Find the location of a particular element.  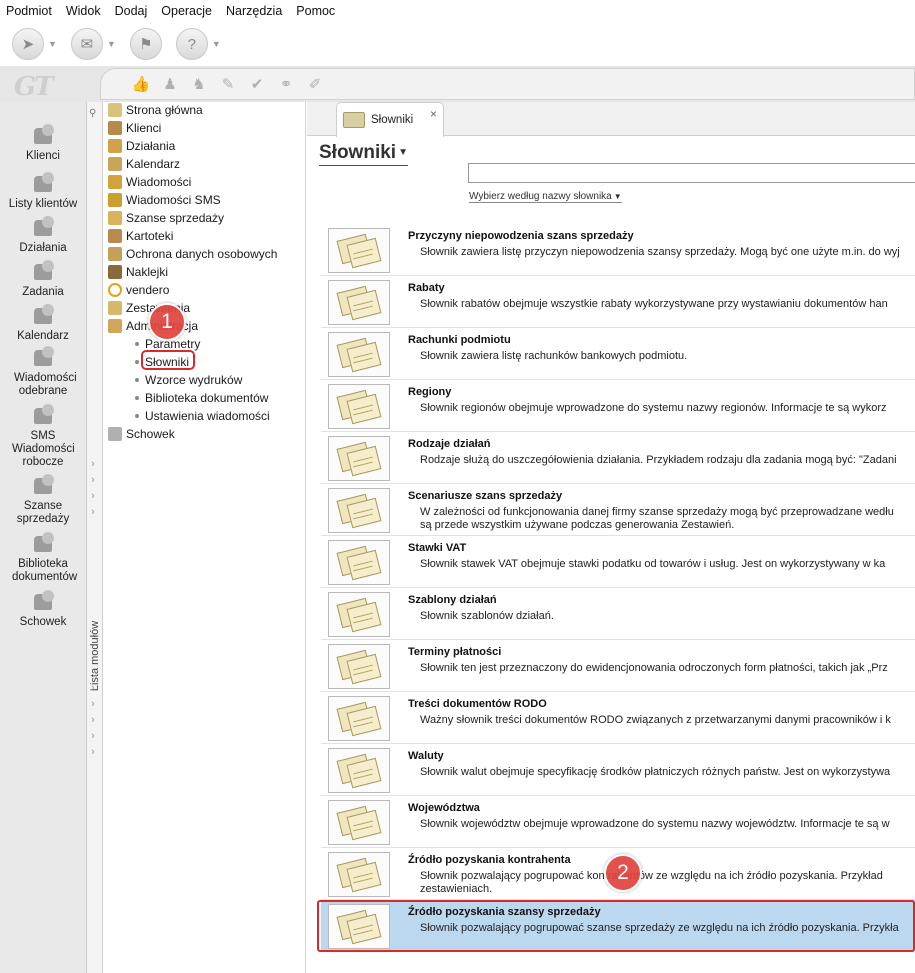

tree-item-vendero: vendero is located at coordinates (138, 290).